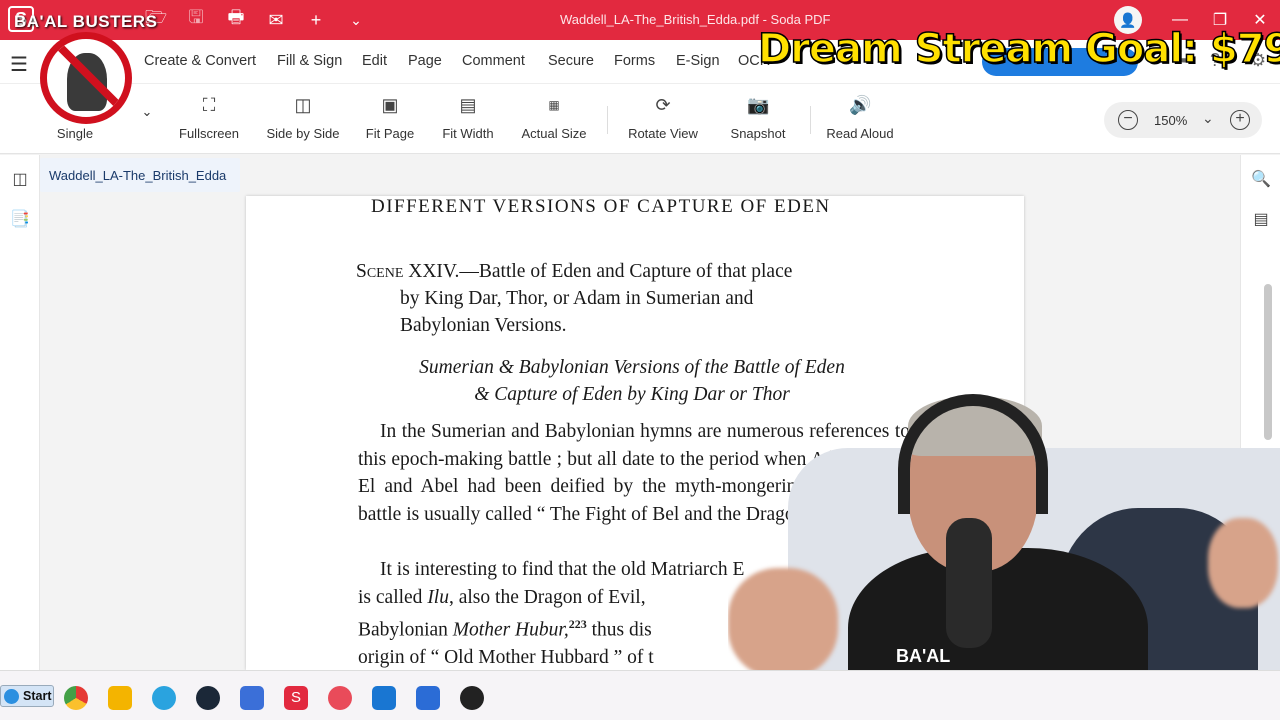 Image resolution: width=1280 pixels, height=720 pixels. Describe the element at coordinates (468, 105) in the screenshot. I see `fit-width-icon: ▤` at that location.